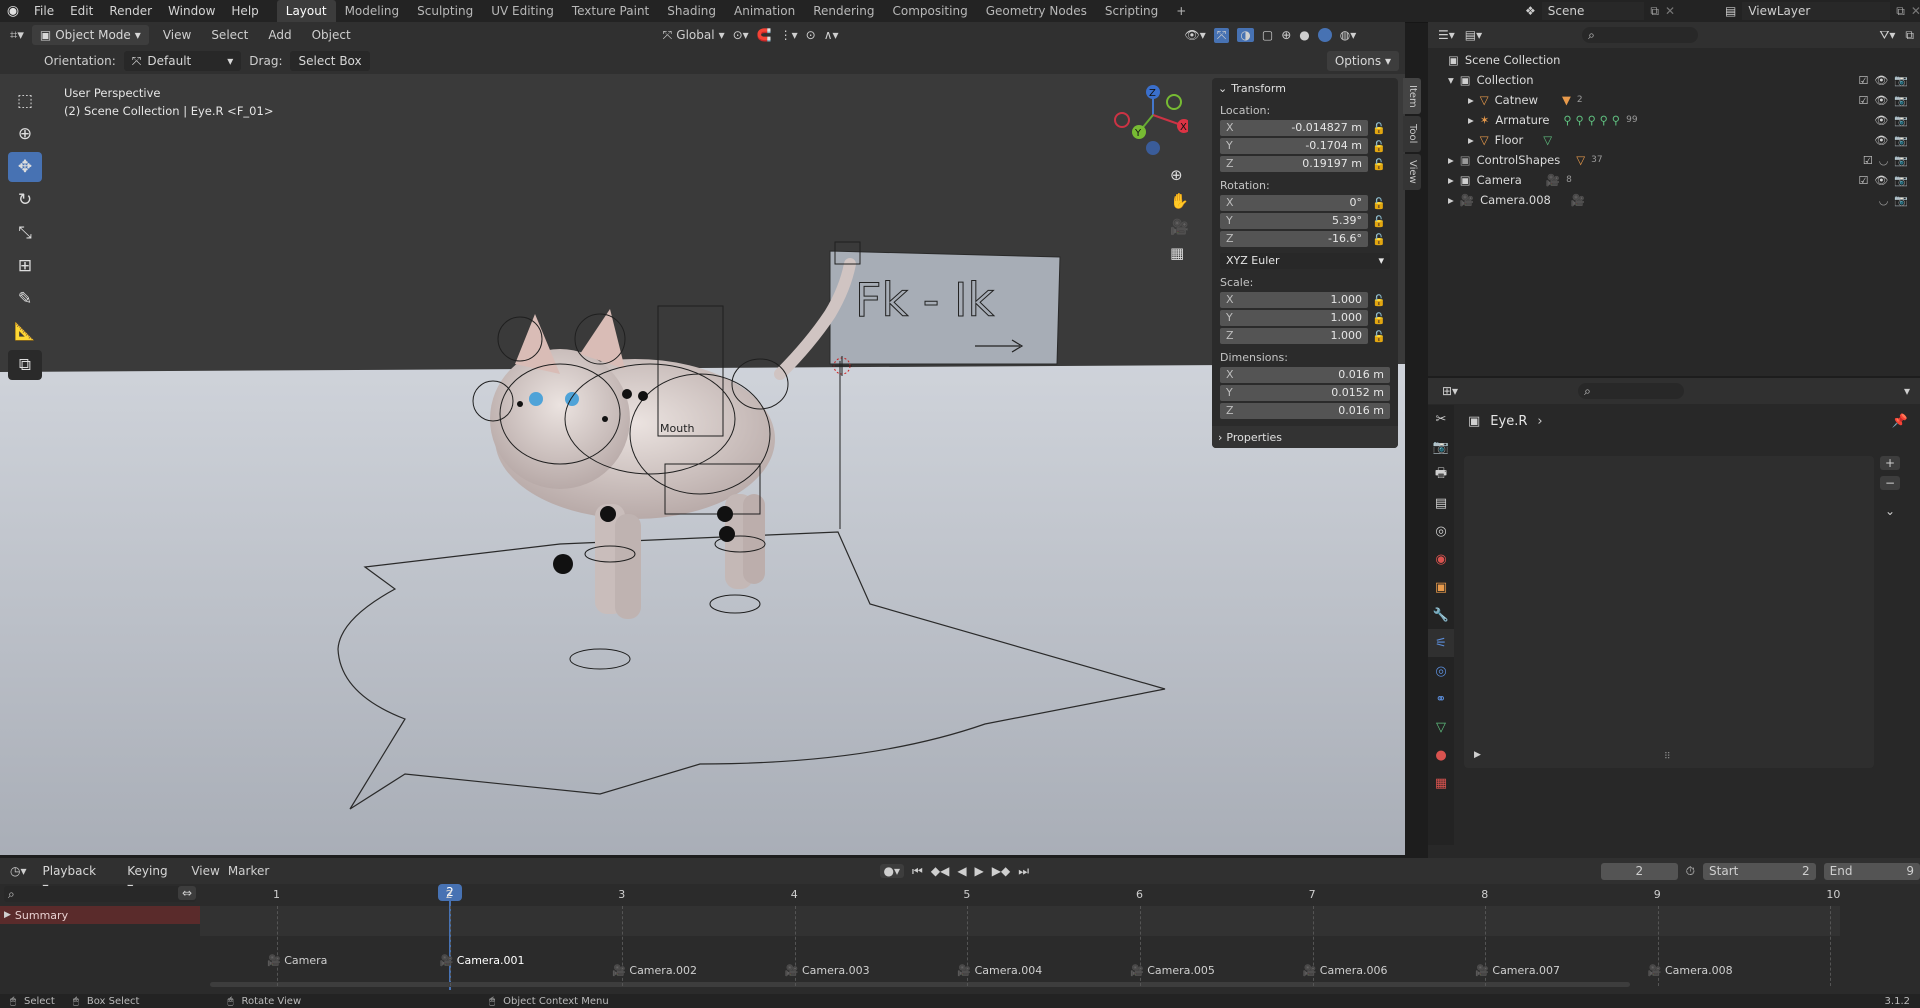  Describe the element at coordinates (1451, 80) in the screenshot. I see `expand-arrow-icon: ▾` at that location.